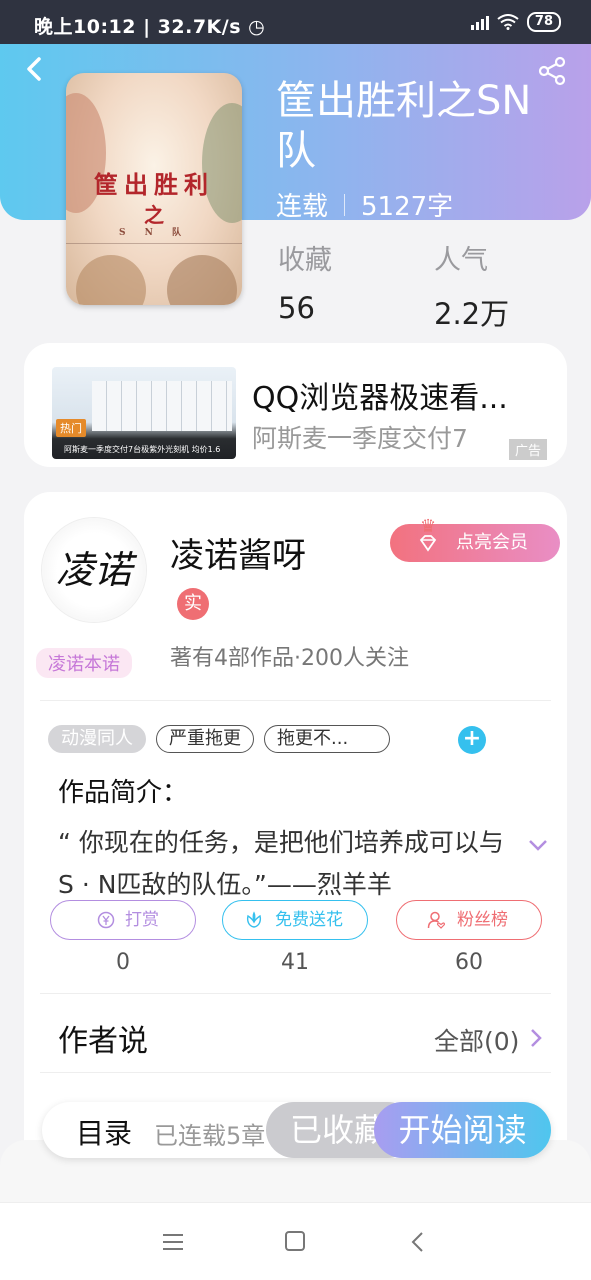 This screenshot has height=1280, width=591. I want to click on send-flower-button: 免费送花, so click(295, 920).